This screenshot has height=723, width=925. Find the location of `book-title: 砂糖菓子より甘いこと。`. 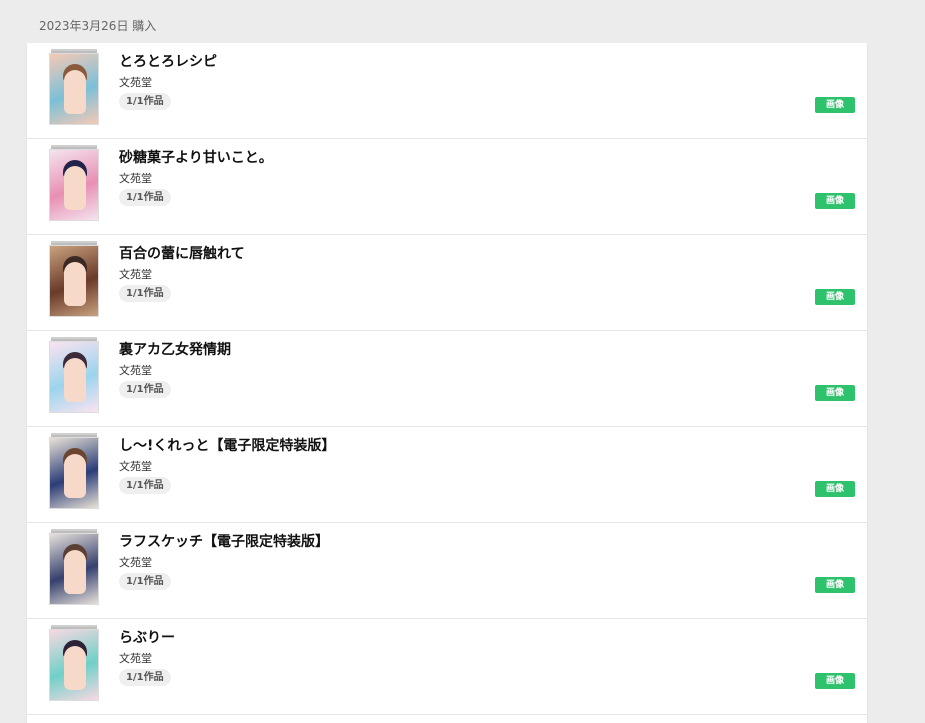

book-title: 砂糖菓子より甘いこと。 is located at coordinates (196, 157).